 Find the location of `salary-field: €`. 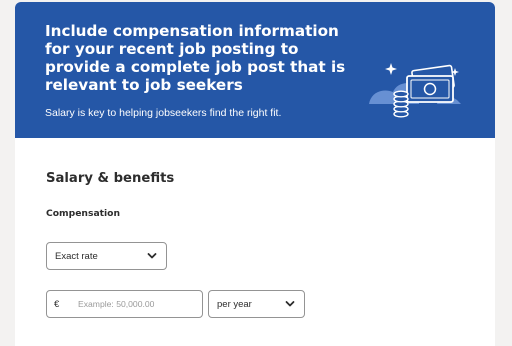

salary-field: € is located at coordinates (124, 304).